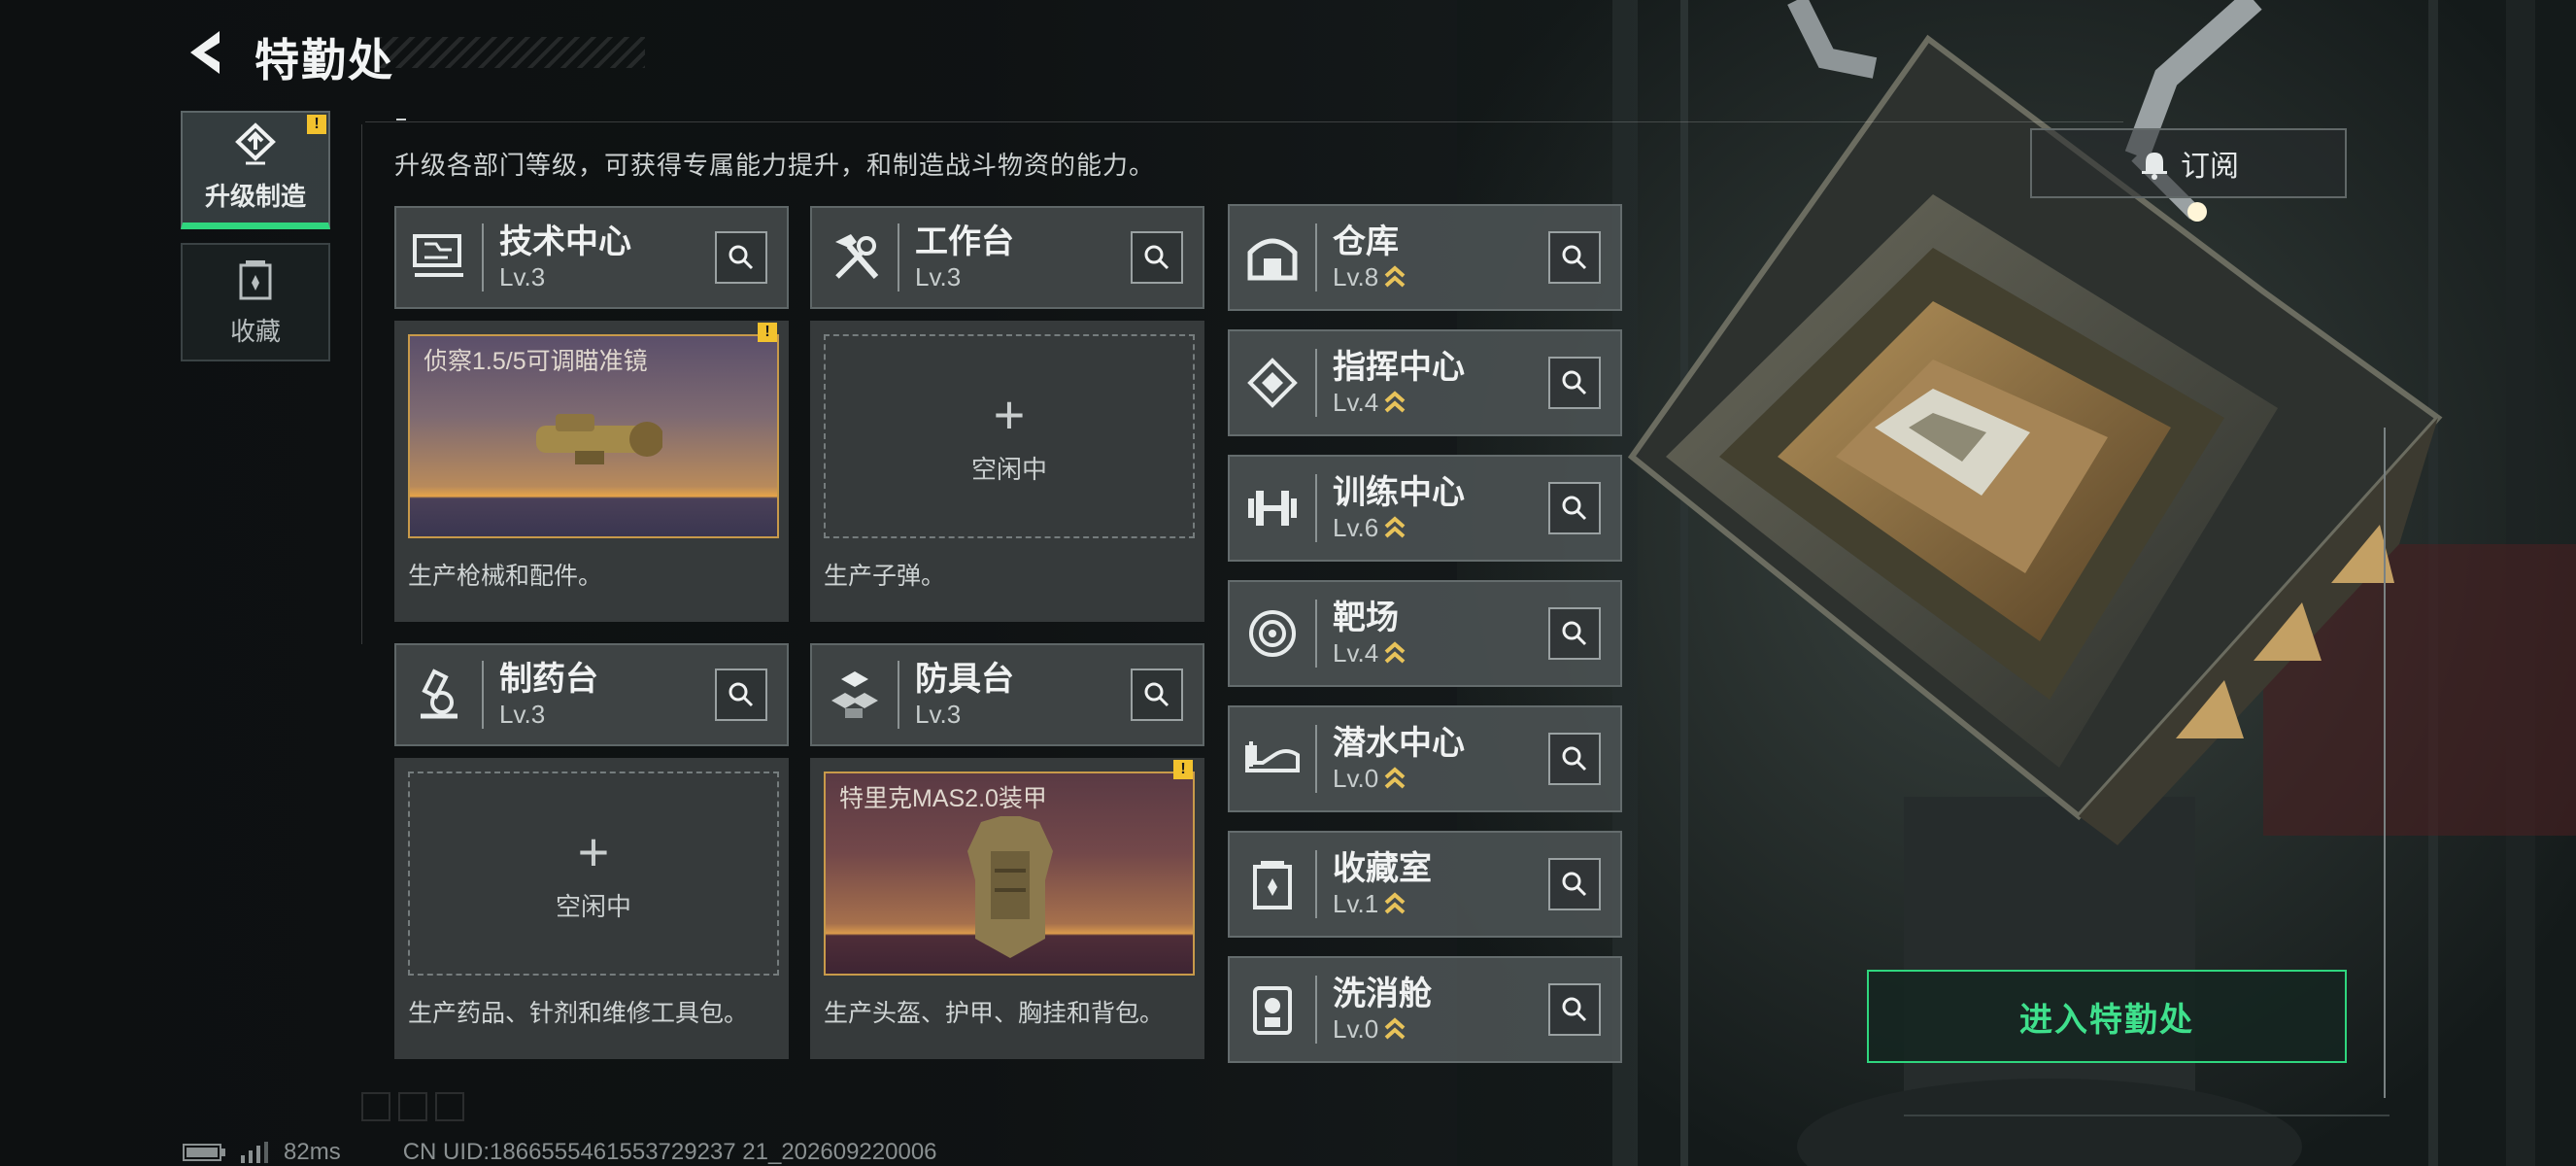 This screenshot has width=2576, height=1166. What do you see at coordinates (1425, 884) in the screenshot?
I see `facility-collection-room: 收藏室 Lv.1` at bounding box center [1425, 884].